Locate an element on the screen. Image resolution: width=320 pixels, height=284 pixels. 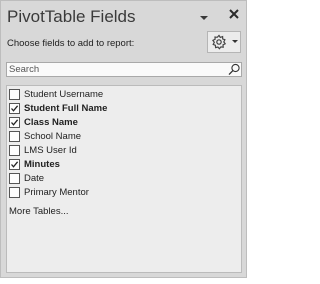
checkbox-student-username is located at coordinates (14, 94).